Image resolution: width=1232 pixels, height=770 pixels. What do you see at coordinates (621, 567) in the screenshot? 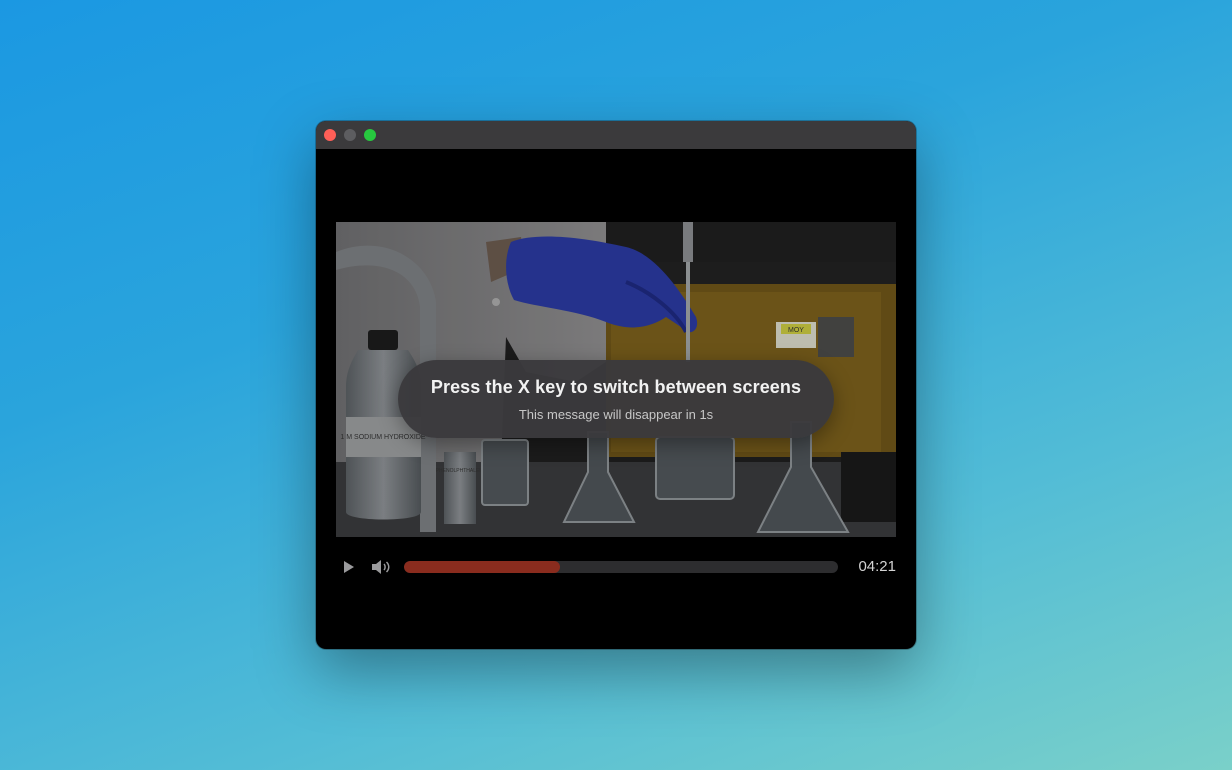
I see `progress-bar` at bounding box center [621, 567].